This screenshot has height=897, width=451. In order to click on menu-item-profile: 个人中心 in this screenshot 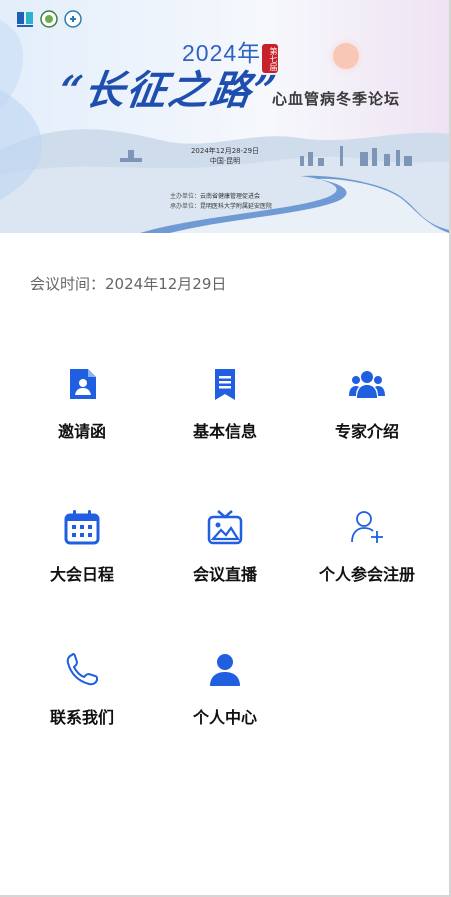, I will do `click(225, 692)`.